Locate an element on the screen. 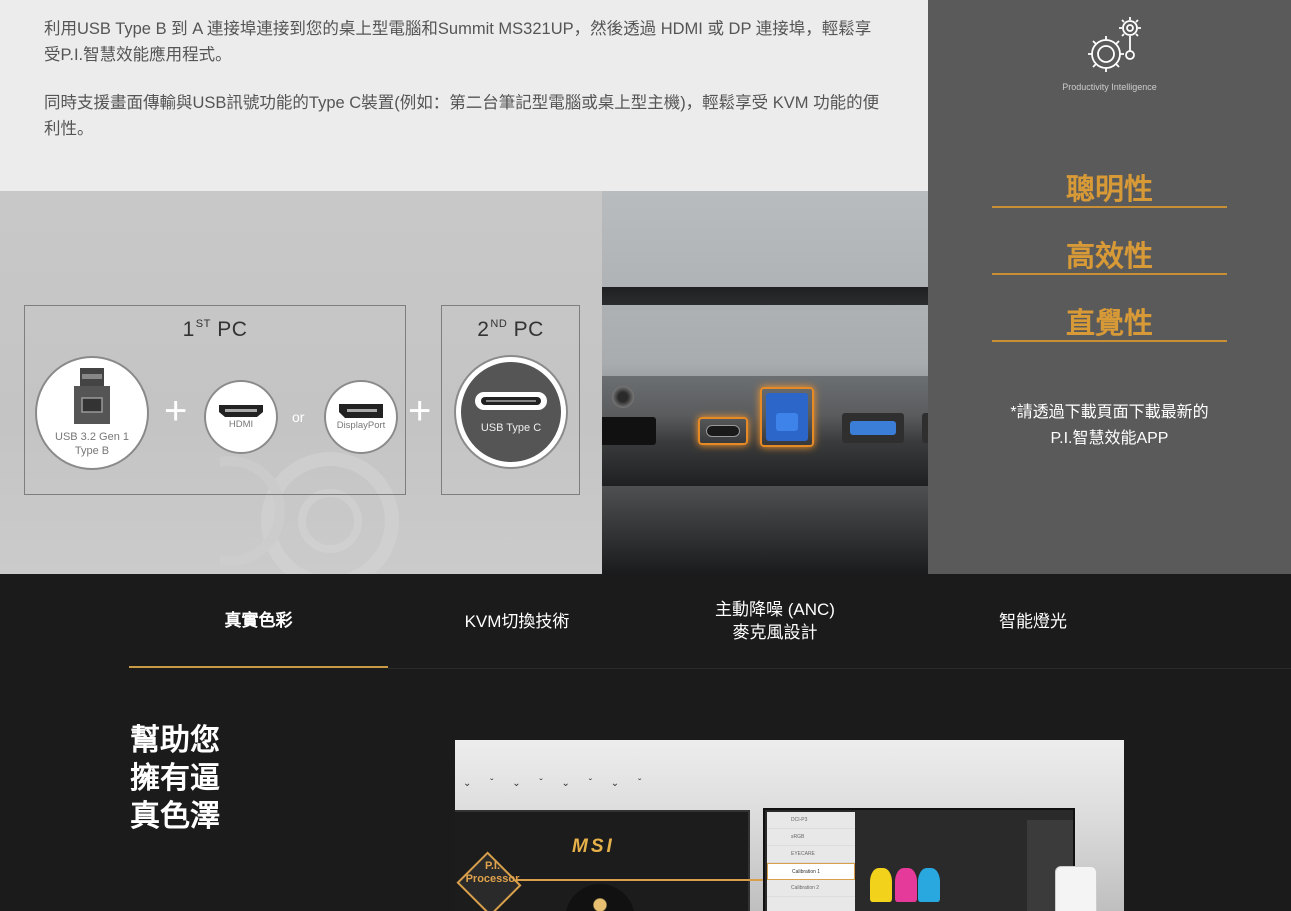 The image size is (1291, 911). feature-smart: 聰明性 is located at coordinates (1109, 187).